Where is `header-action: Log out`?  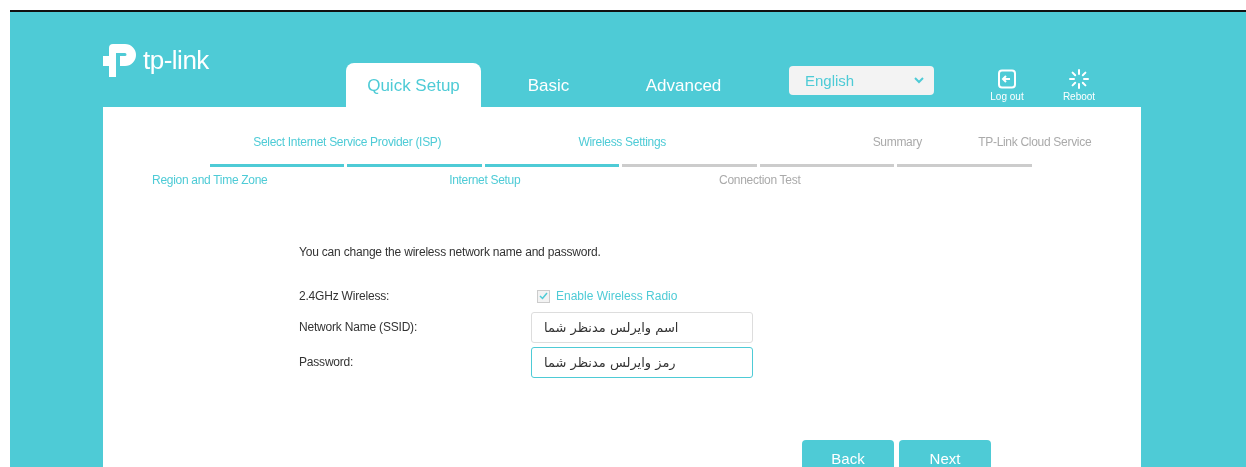
header-action: Log out is located at coordinates (1007, 85).